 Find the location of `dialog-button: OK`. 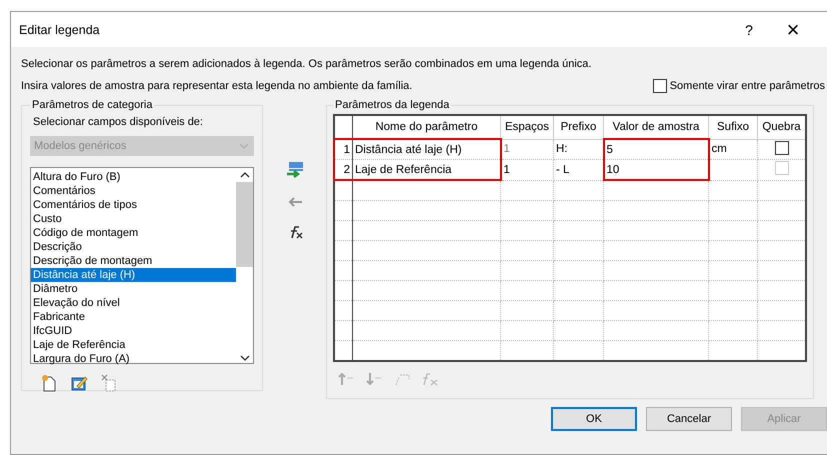

dialog-button: OK is located at coordinates (594, 419).